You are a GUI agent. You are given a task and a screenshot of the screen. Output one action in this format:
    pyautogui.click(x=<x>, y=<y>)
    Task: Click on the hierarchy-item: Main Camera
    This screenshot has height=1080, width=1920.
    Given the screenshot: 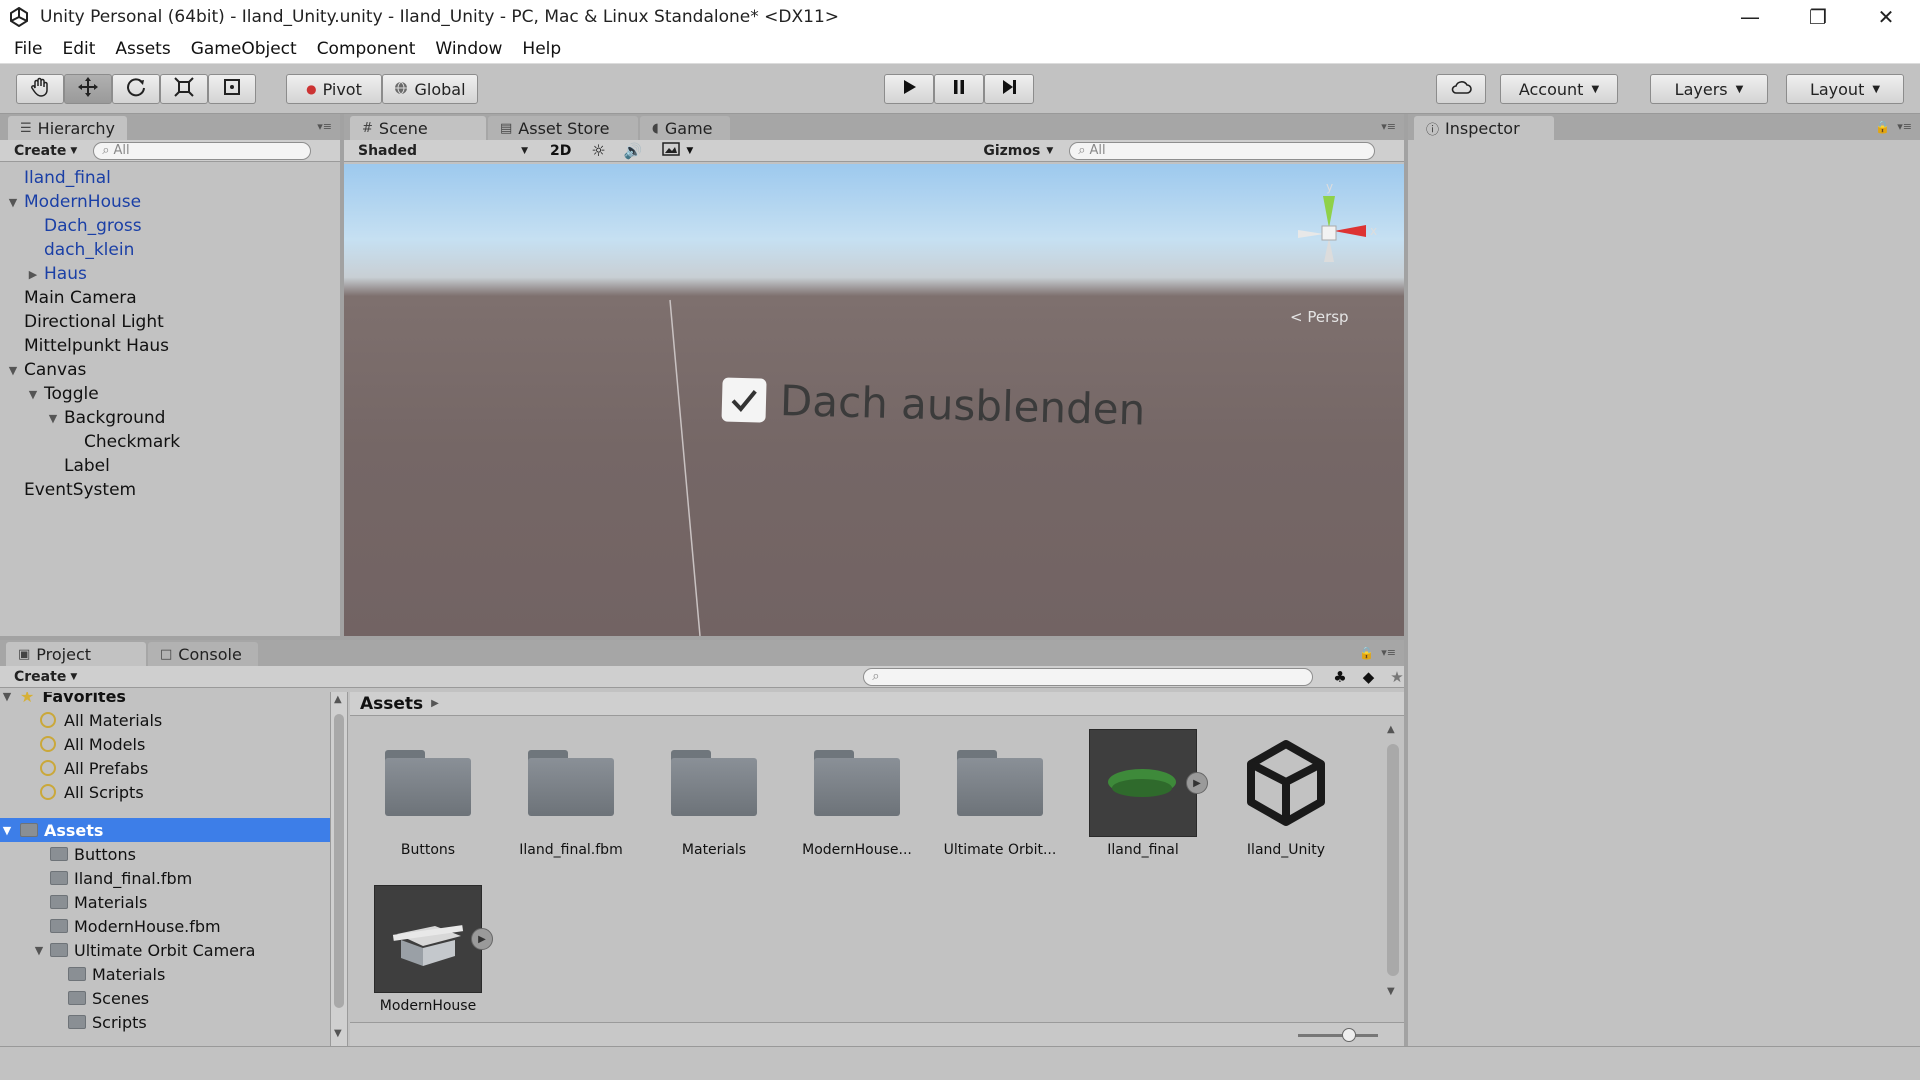 What is the action you would take?
    pyautogui.click(x=170, y=298)
    